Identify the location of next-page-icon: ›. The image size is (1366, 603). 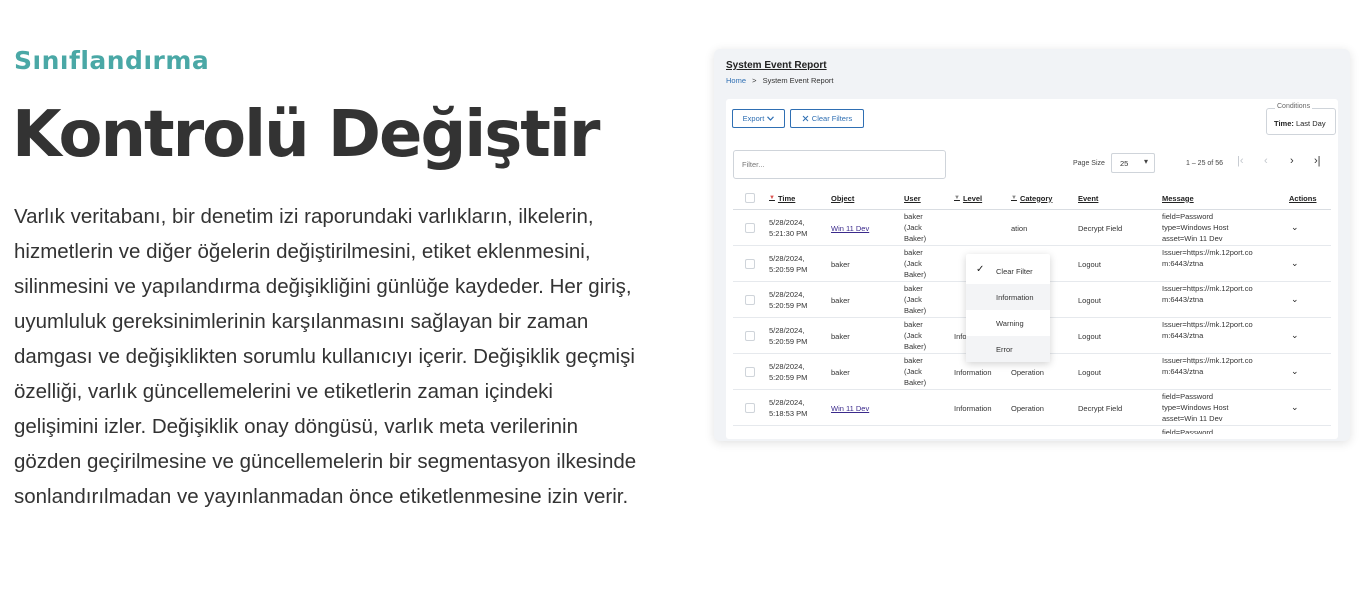
(1292, 161).